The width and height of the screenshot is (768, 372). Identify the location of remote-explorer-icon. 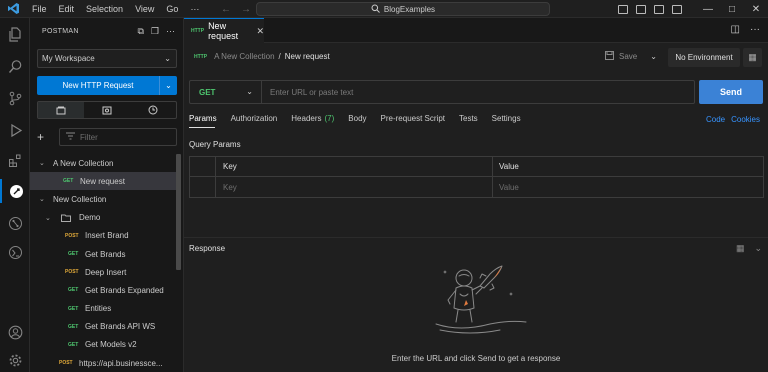
(15, 252).